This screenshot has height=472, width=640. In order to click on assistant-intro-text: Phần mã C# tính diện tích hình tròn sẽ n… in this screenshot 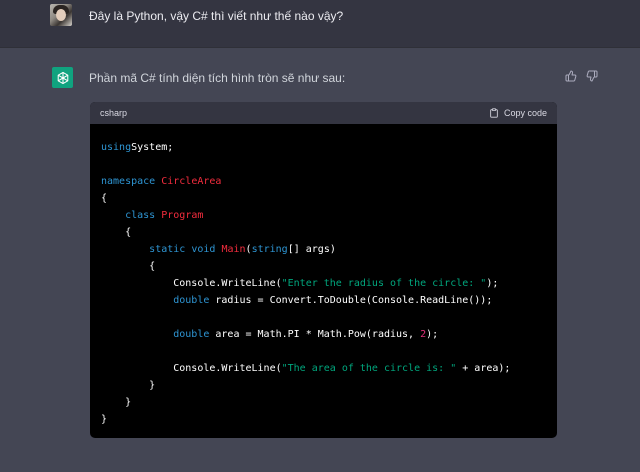, I will do `click(217, 78)`.